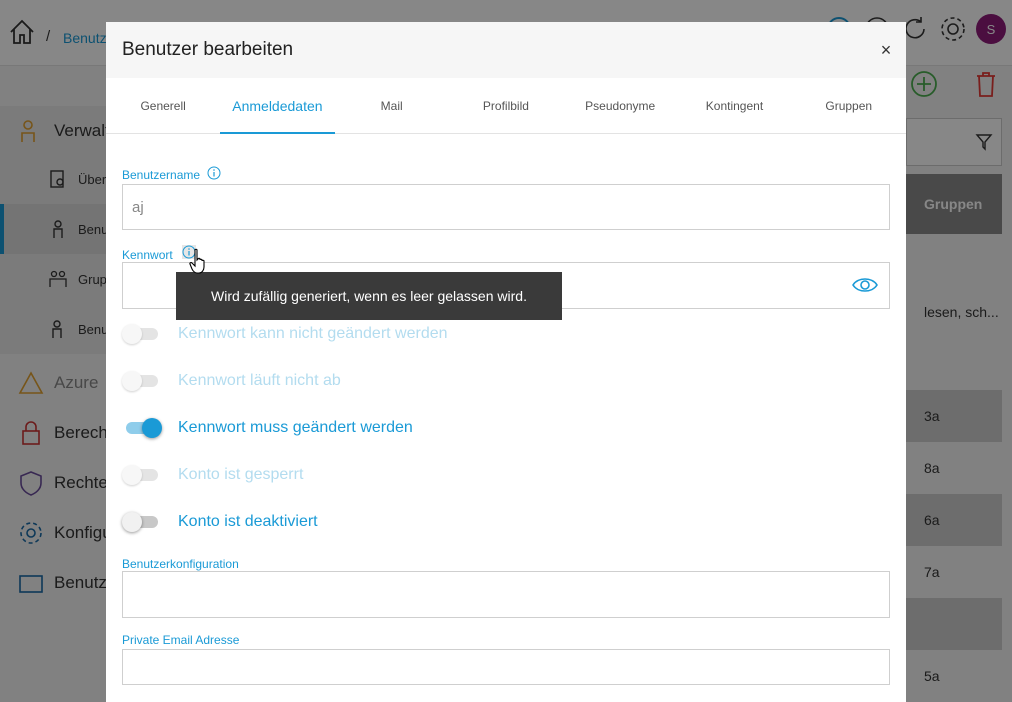 This screenshot has height=702, width=1012. Describe the element at coordinates (259, 380) in the screenshot. I see `toggle-label: Kennwort läuft nicht ab` at that location.